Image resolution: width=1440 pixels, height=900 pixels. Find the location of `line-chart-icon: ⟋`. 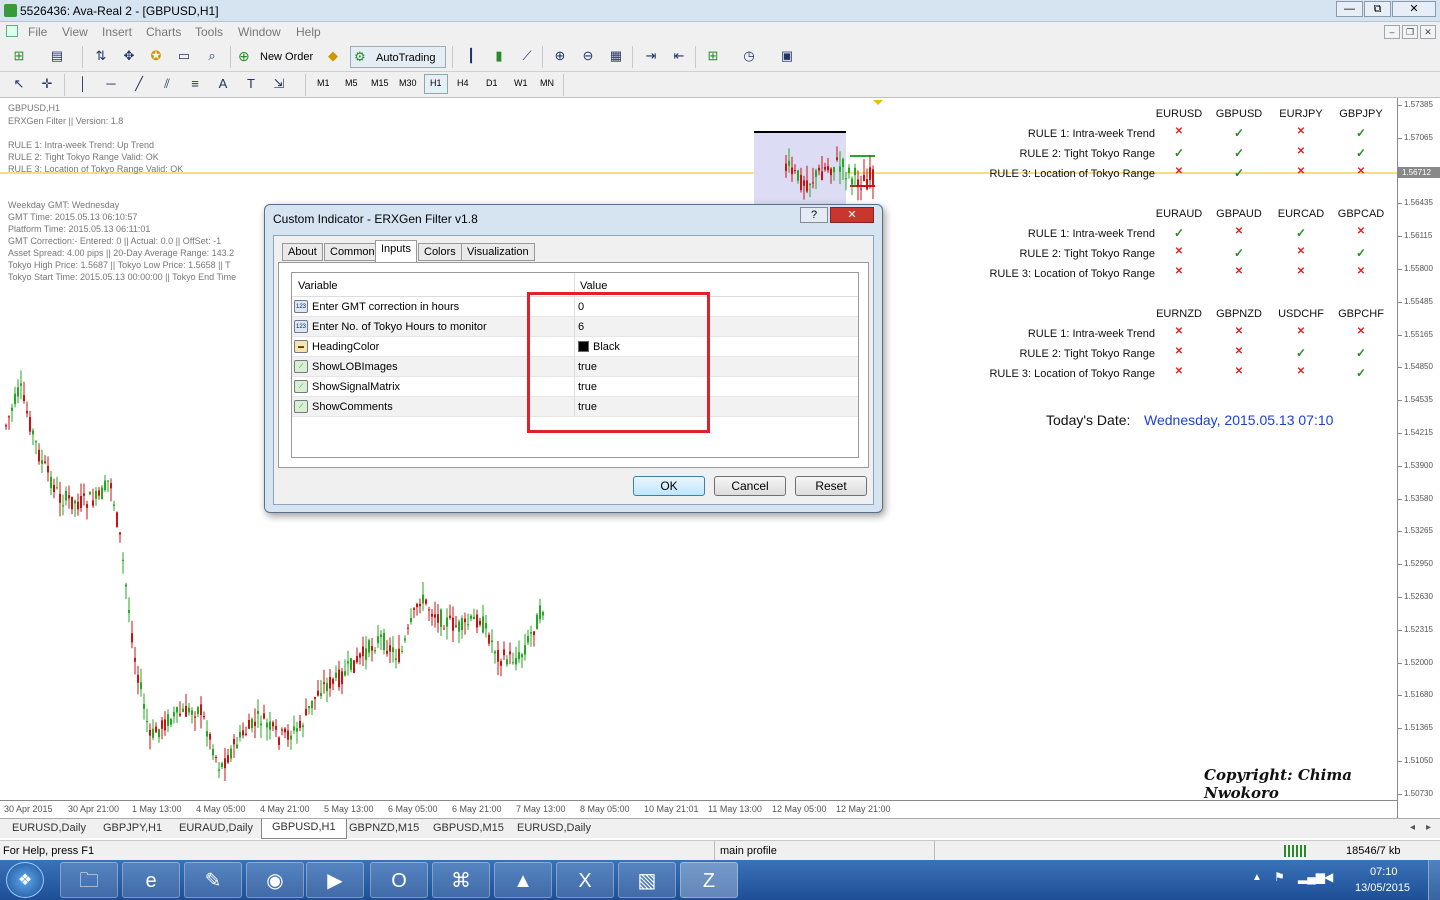

line-chart-icon: ⟋ is located at coordinates (527, 56).